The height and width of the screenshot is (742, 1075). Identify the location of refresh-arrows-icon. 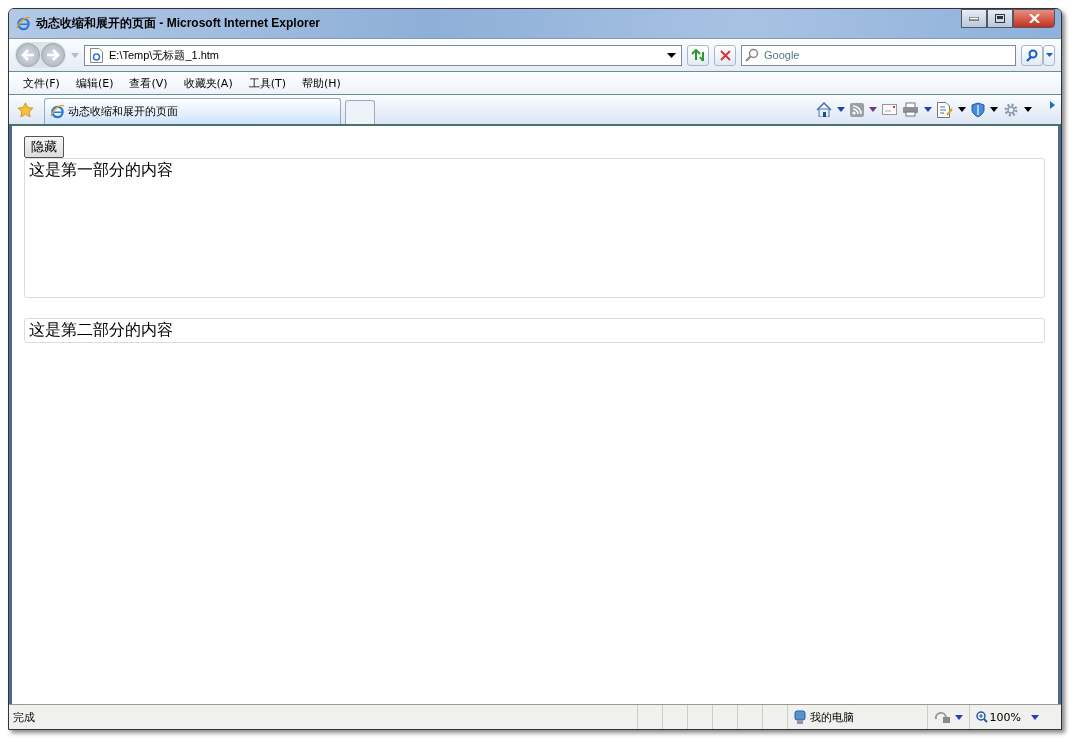
(698, 55).